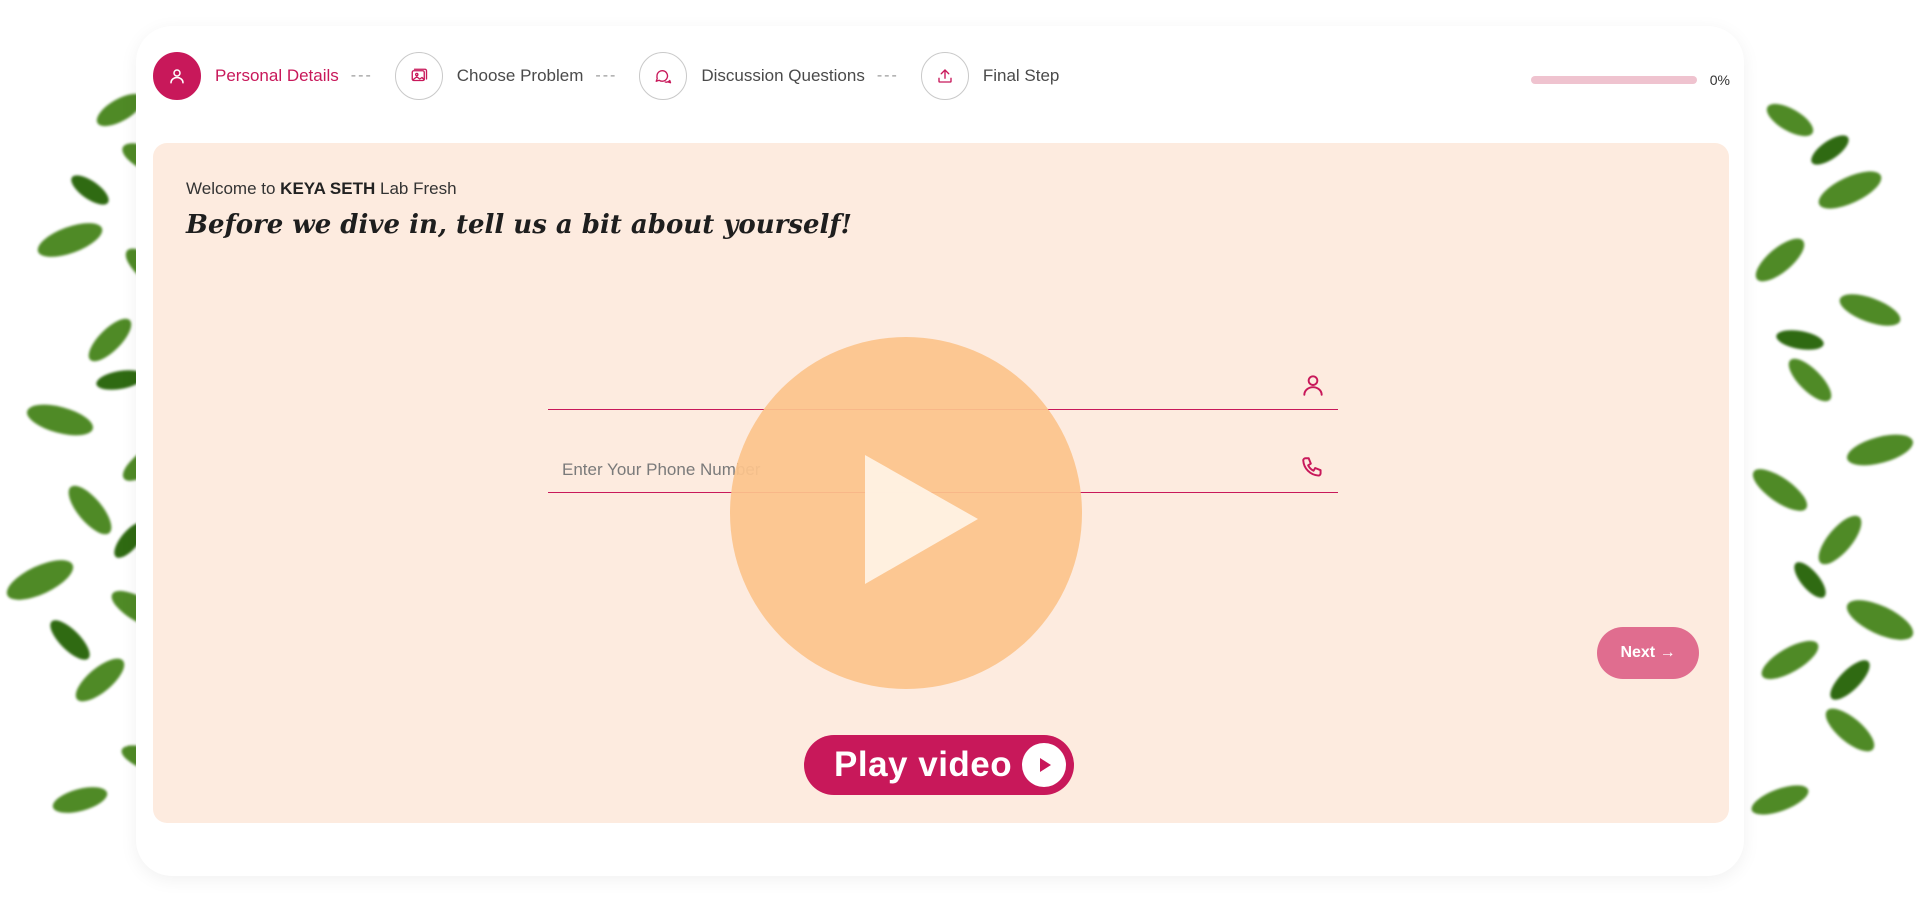 This screenshot has height=900, width=1920. What do you see at coordinates (1613, 80) in the screenshot?
I see `progress-bar` at bounding box center [1613, 80].